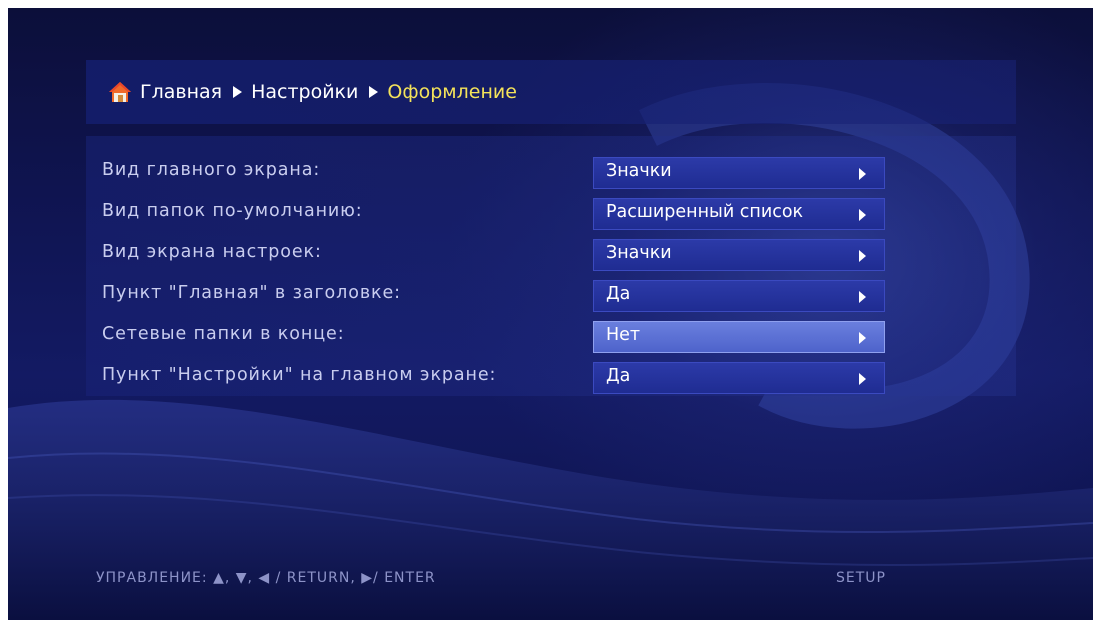 The image size is (1099, 622). What do you see at coordinates (551, 296) in the screenshot?
I see `setting-row-home-in-header: Пункт "Главная" в заголовке: Да` at bounding box center [551, 296].